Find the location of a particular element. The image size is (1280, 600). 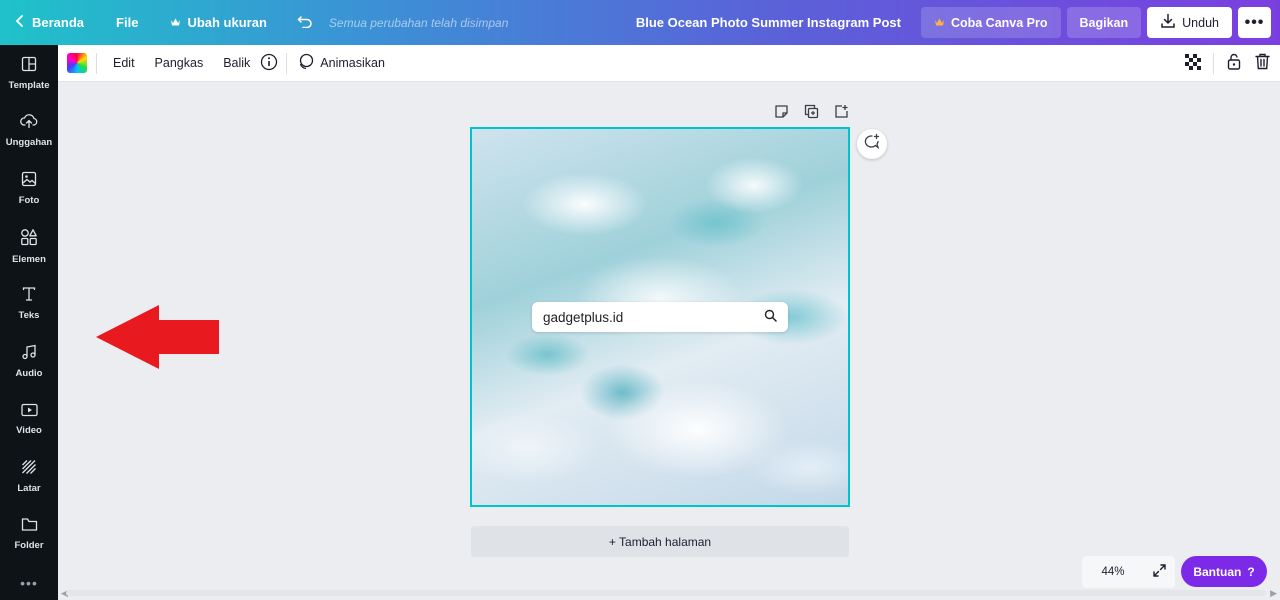

saved-status: Semua perubahan telah disimpan is located at coordinates (418, 22).